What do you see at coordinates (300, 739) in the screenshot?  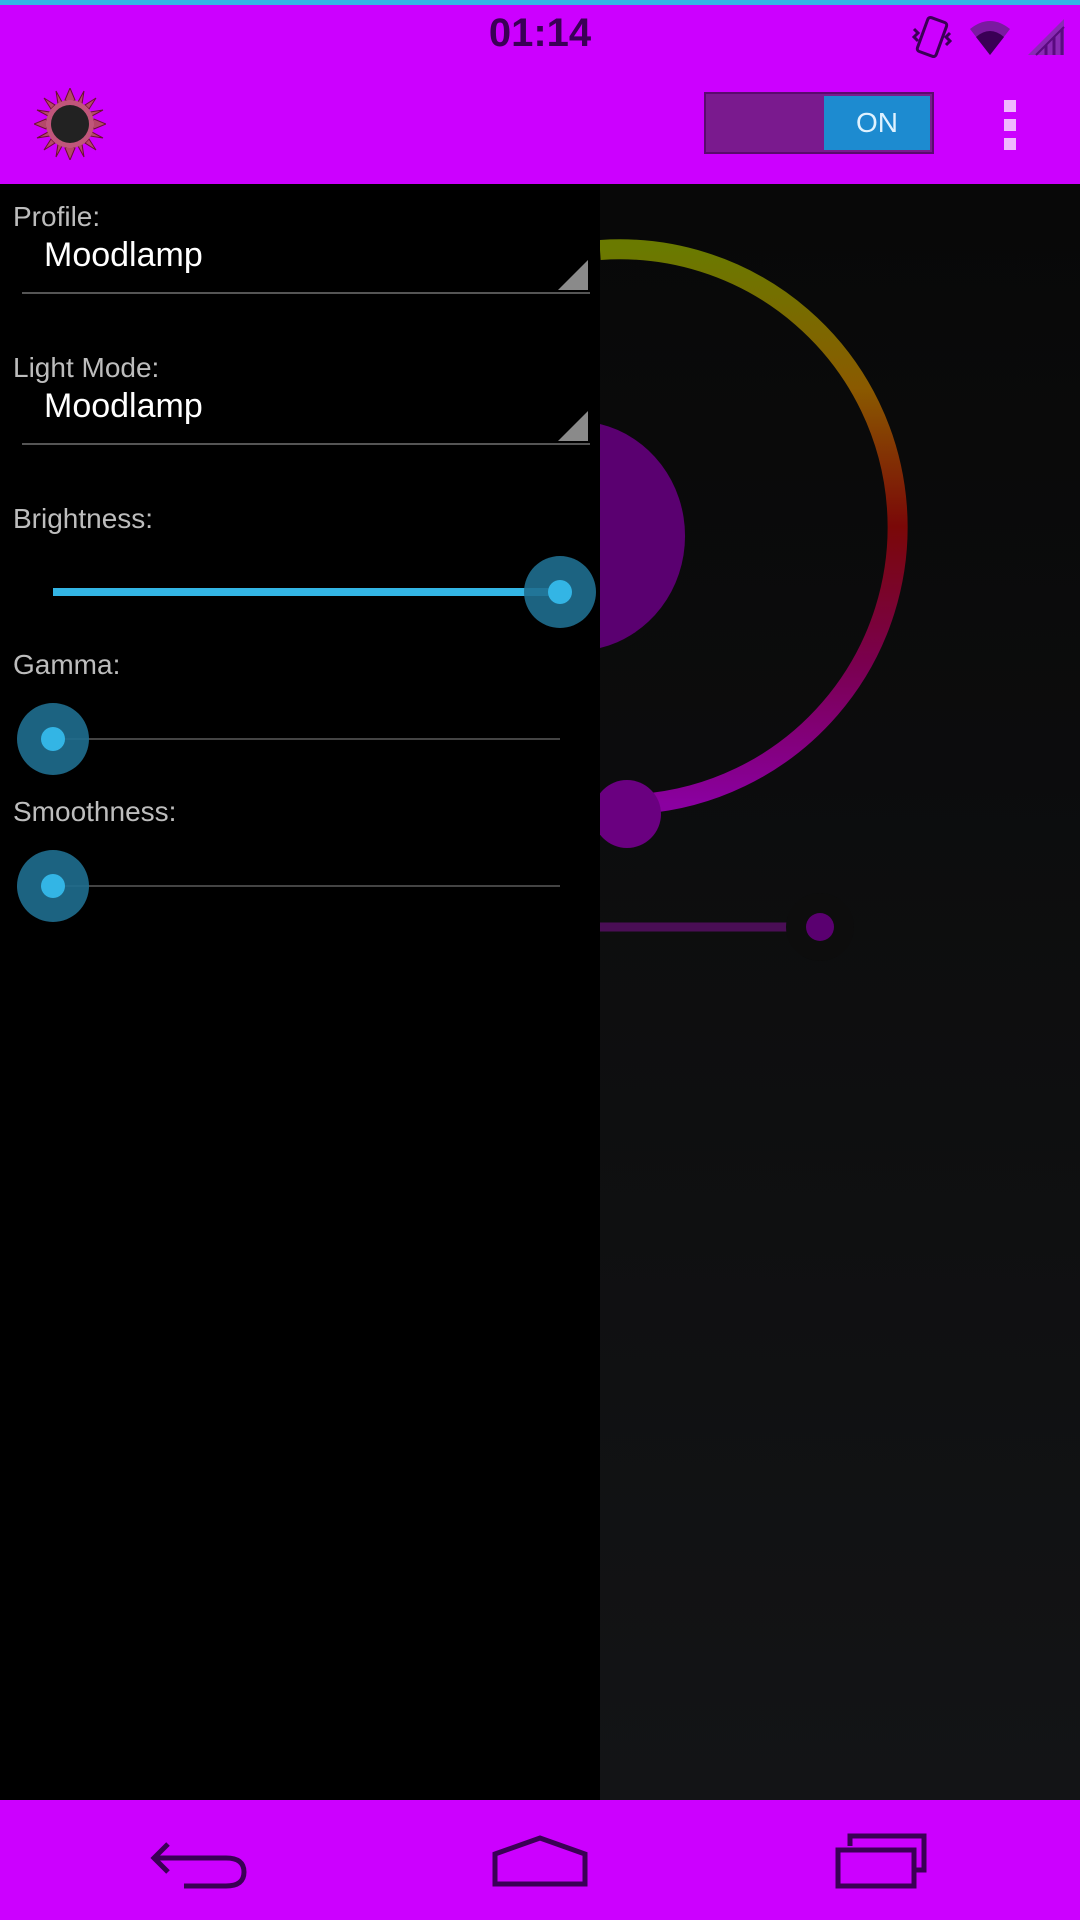 I see `gamma-slider` at bounding box center [300, 739].